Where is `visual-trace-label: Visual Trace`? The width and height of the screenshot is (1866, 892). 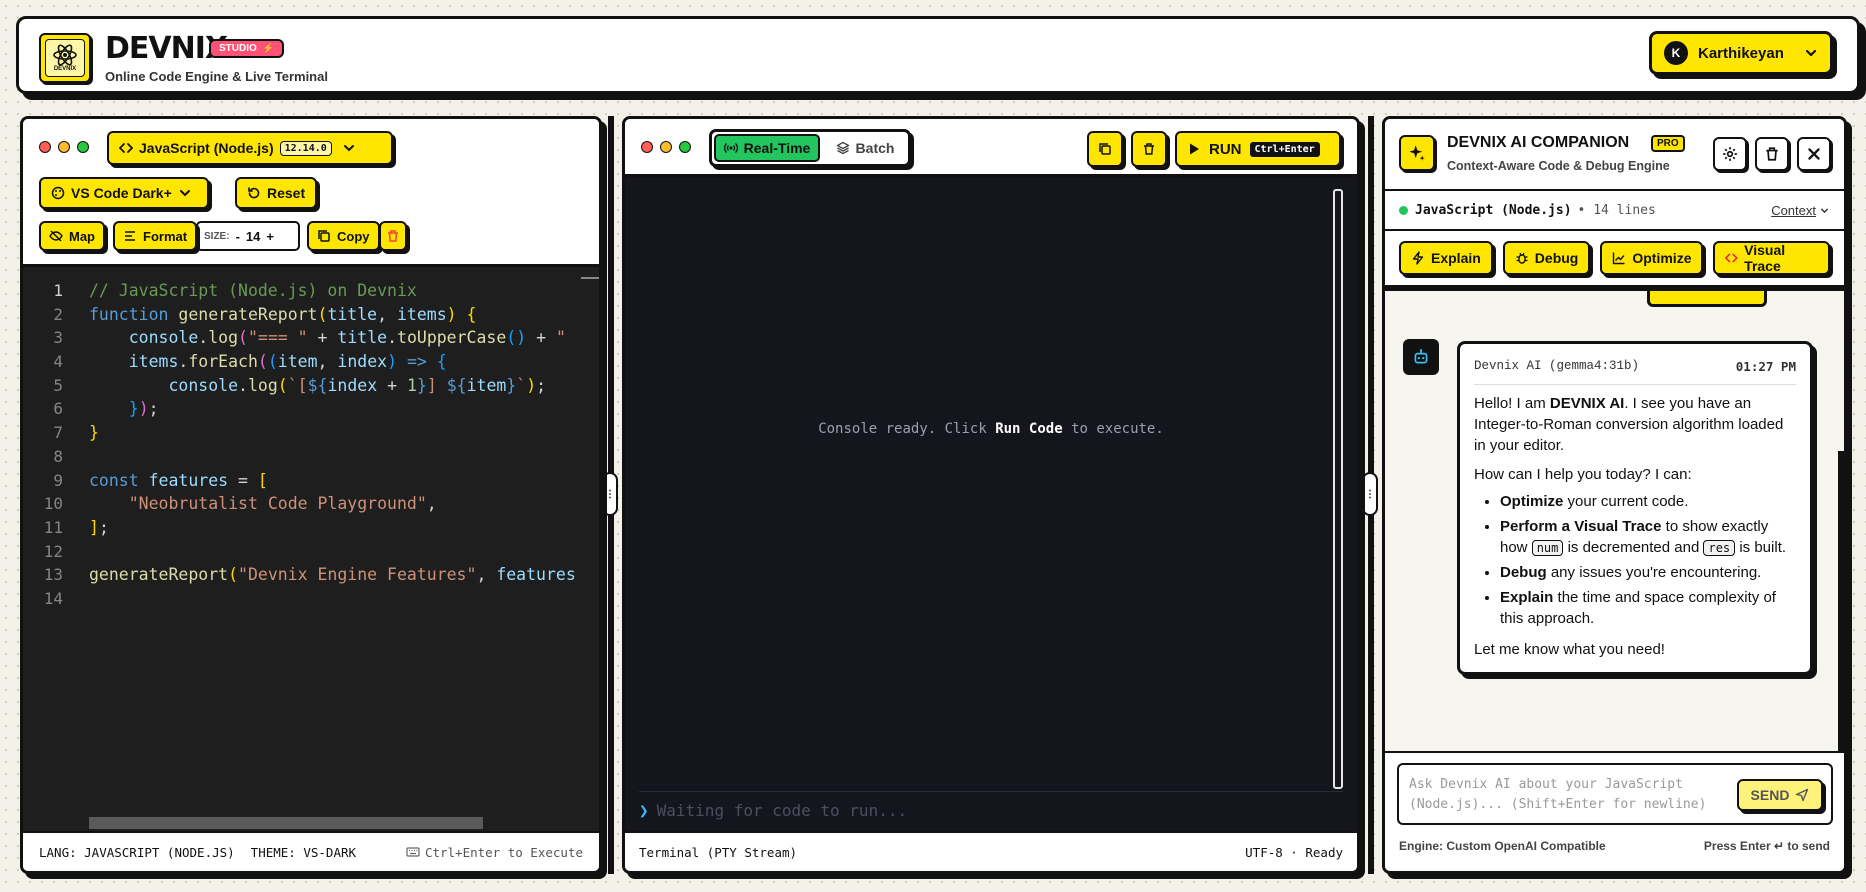 visual-trace-label: Visual Trace is located at coordinates (1765, 258).